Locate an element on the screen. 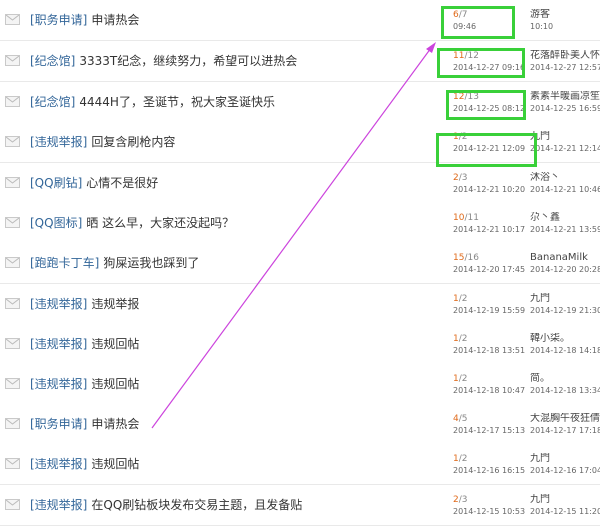 The image size is (600, 526). last-poster-link: 简。 is located at coordinates (540, 379).